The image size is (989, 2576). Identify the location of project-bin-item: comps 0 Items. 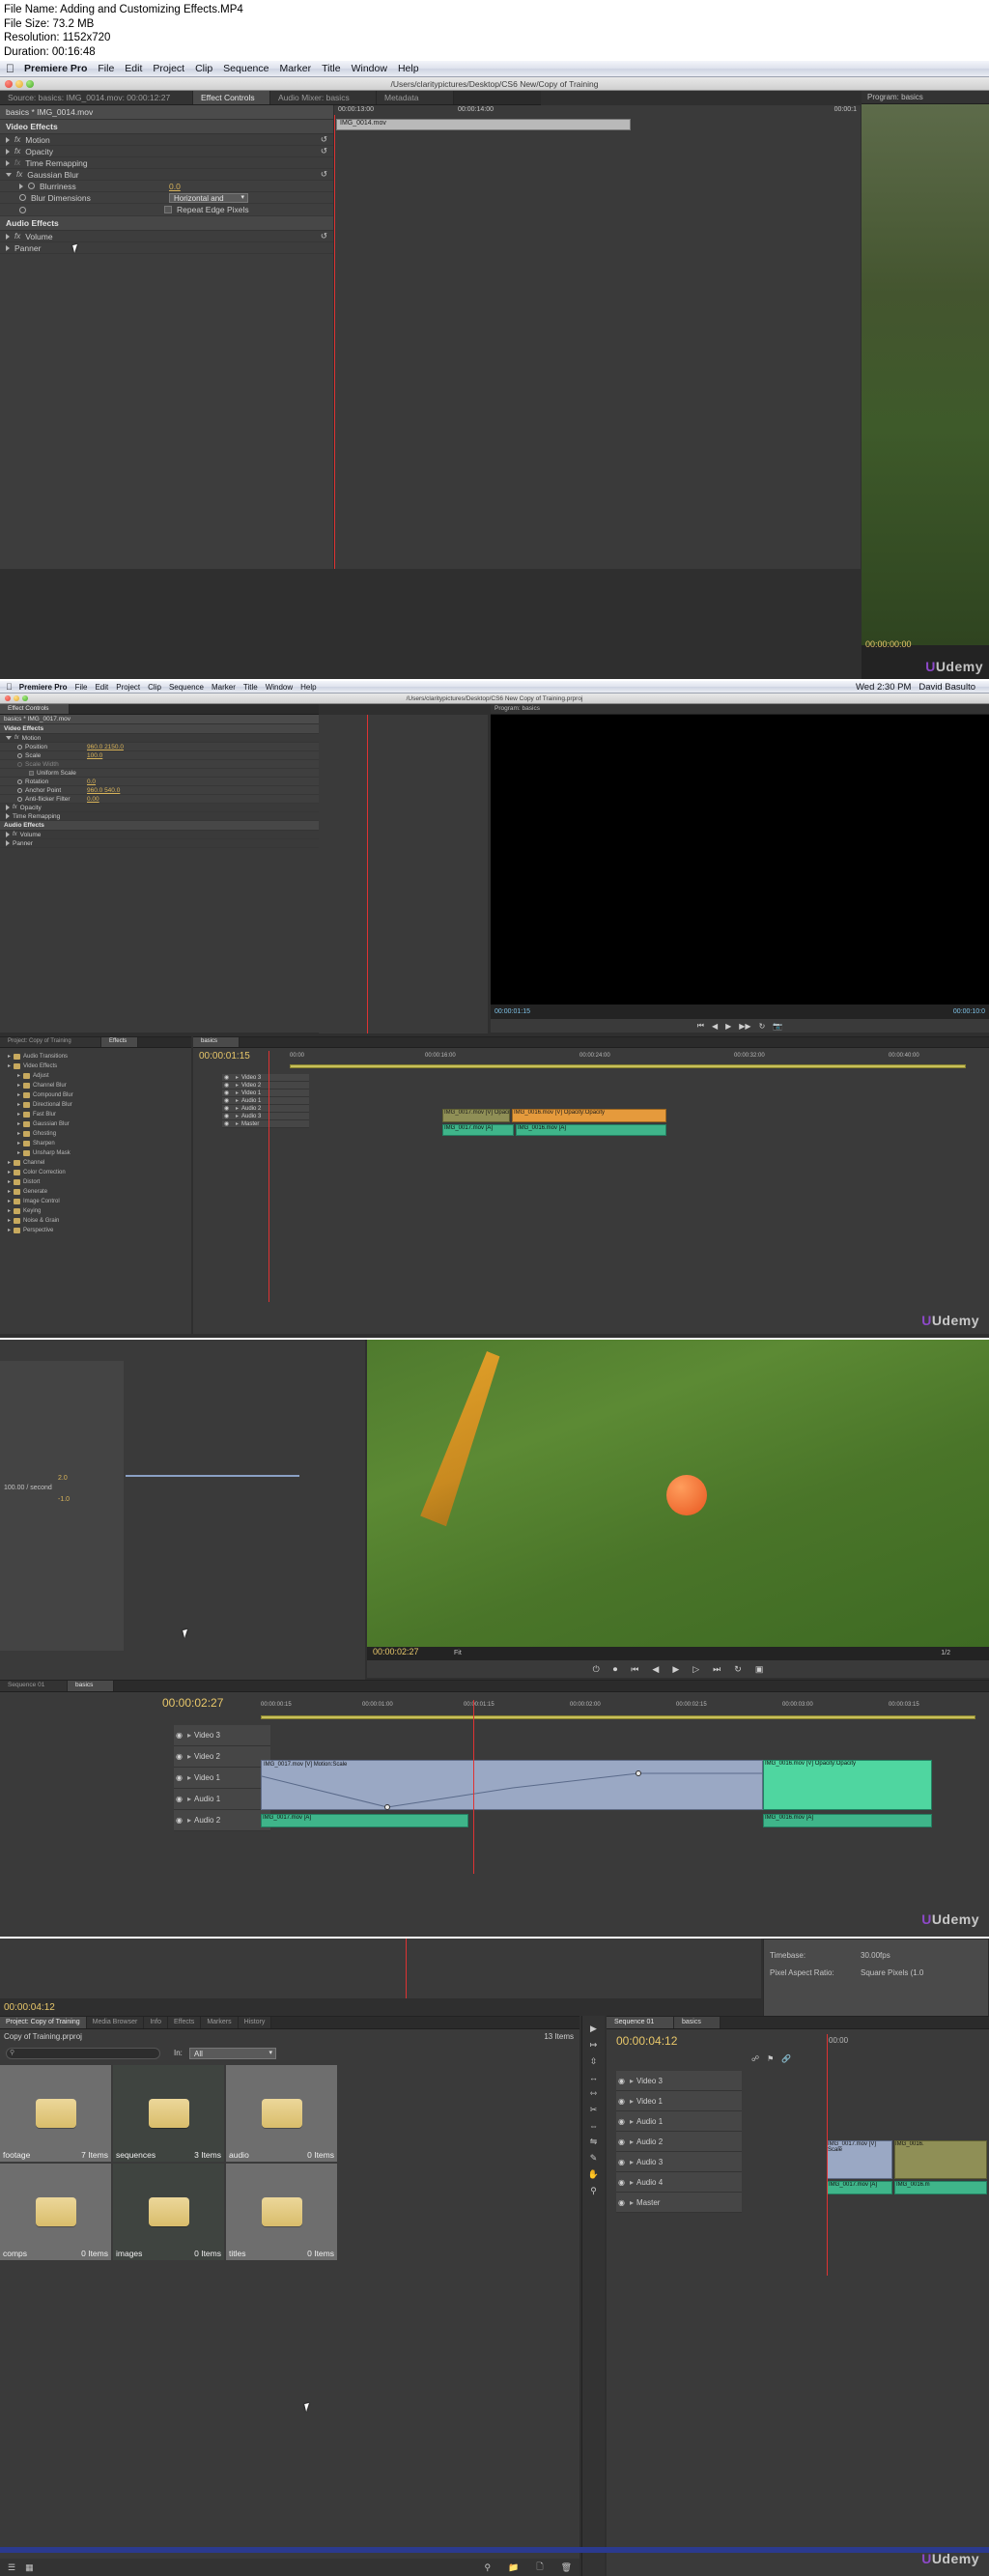
(55, 2212).